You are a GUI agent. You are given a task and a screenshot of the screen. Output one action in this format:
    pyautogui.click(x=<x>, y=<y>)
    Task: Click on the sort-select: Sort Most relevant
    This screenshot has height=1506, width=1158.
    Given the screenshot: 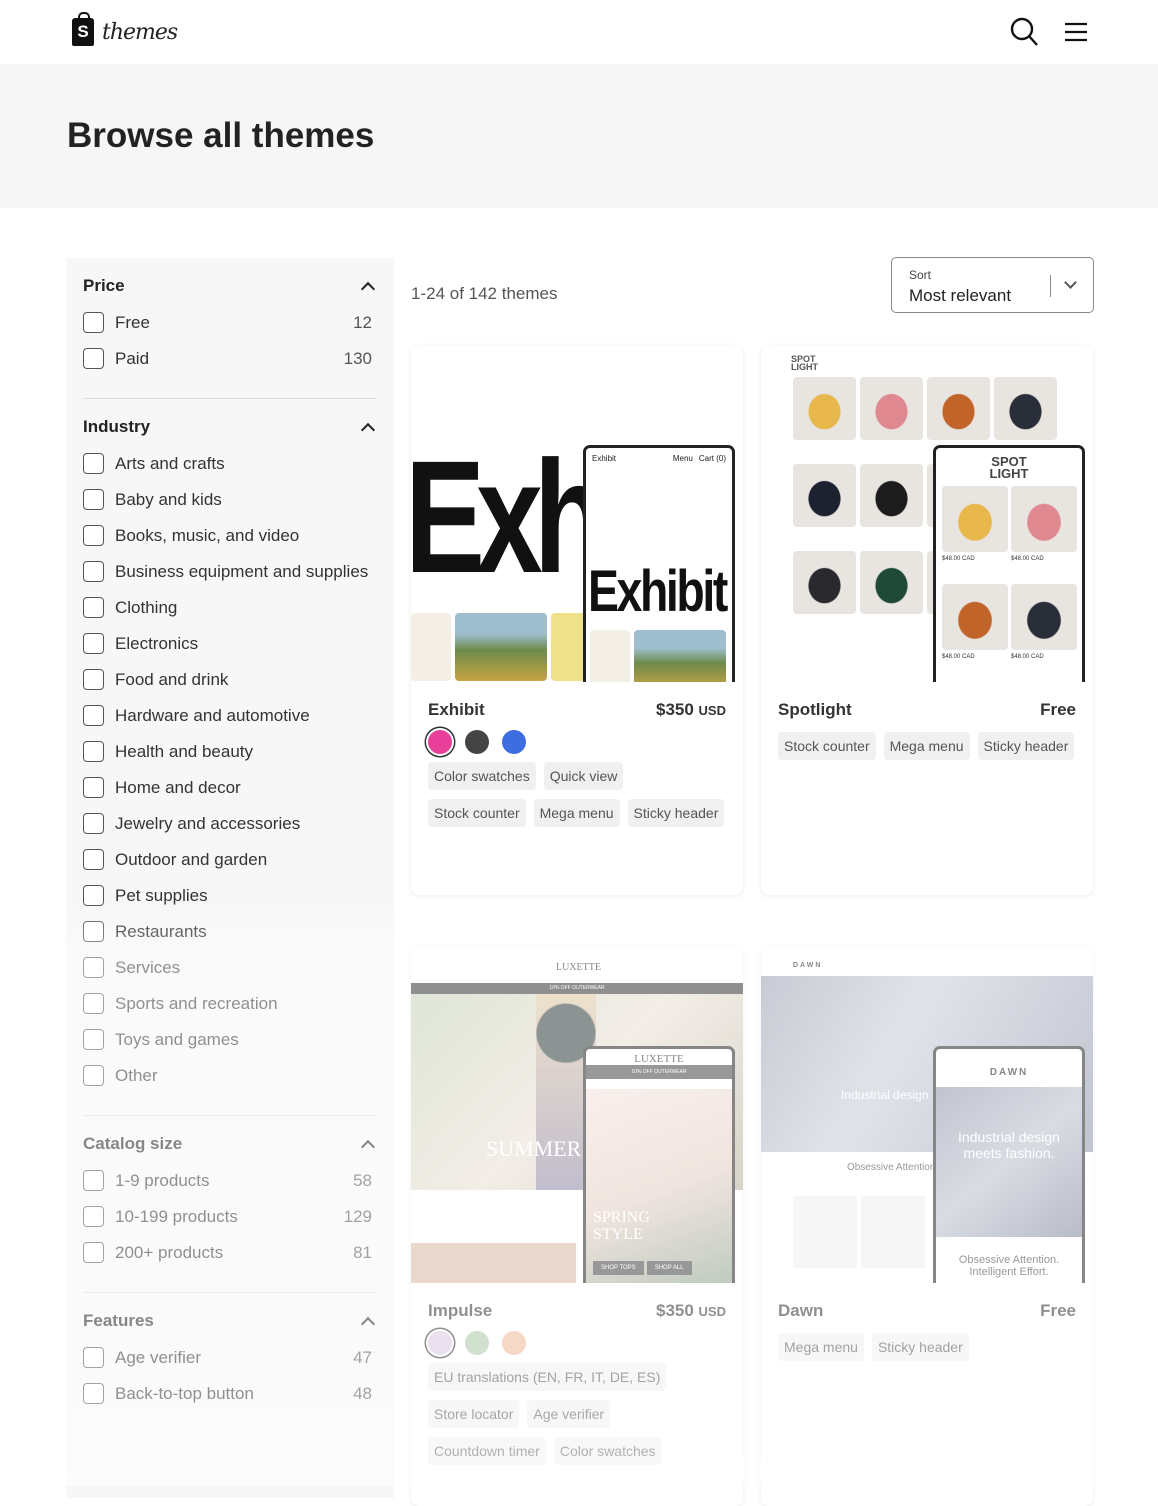 What is the action you would take?
    pyautogui.click(x=992, y=285)
    